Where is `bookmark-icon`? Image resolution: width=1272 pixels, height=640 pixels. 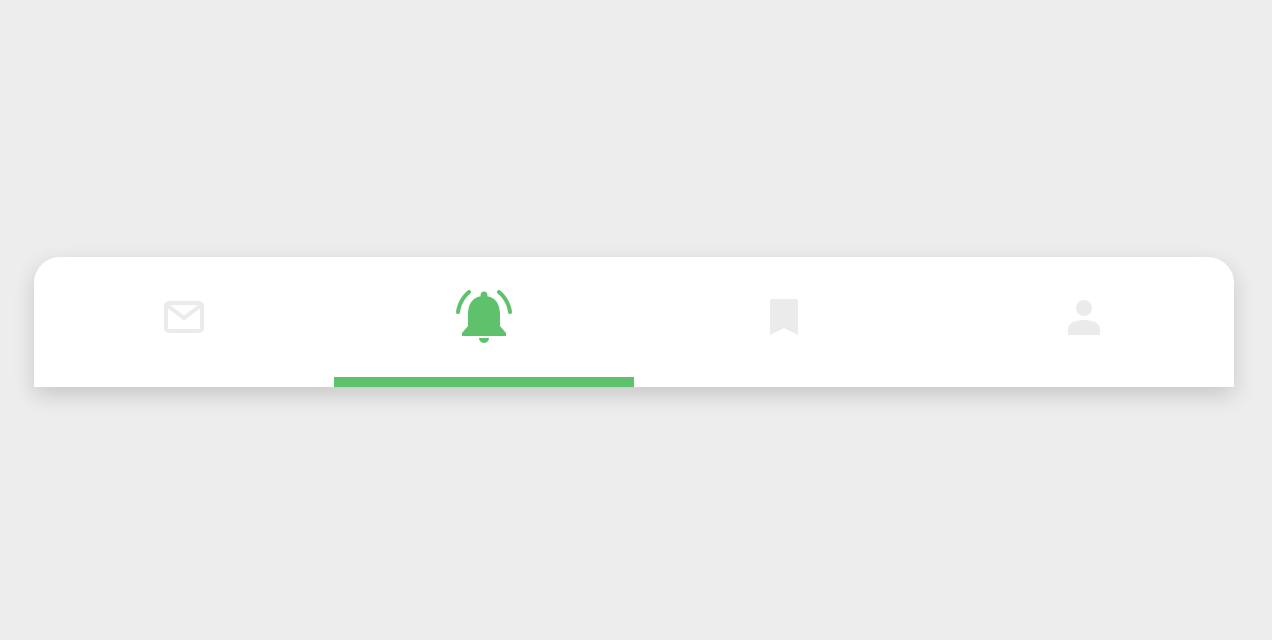
bookmark-icon is located at coordinates (784, 317).